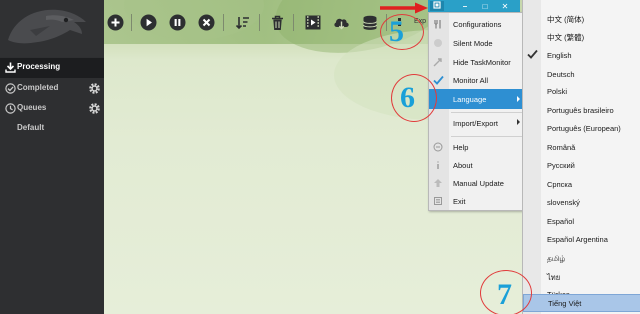 This screenshot has width=640, height=314. What do you see at coordinates (581, 202) in the screenshot?
I see `language-item: slovenský` at bounding box center [581, 202].